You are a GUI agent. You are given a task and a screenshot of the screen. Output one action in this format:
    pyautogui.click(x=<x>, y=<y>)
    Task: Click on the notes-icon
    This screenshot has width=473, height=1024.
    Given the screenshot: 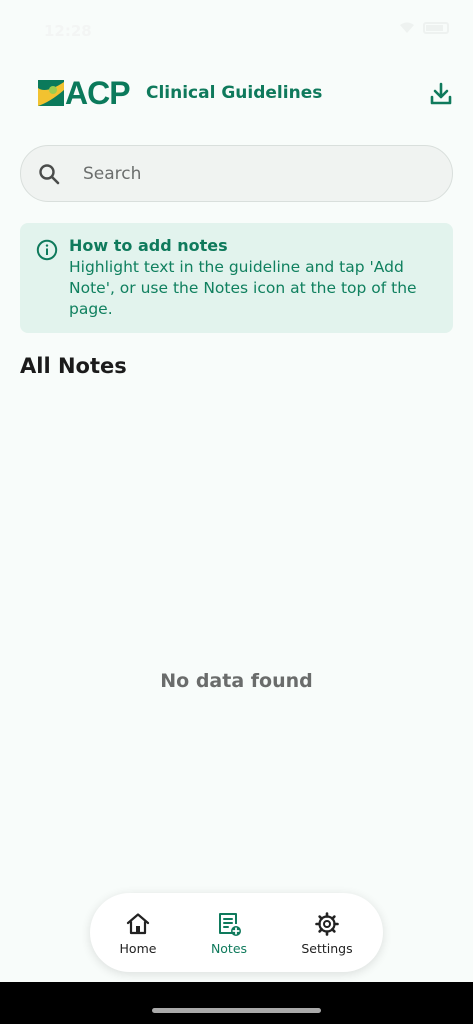 What is the action you would take?
    pyautogui.click(x=230, y=924)
    